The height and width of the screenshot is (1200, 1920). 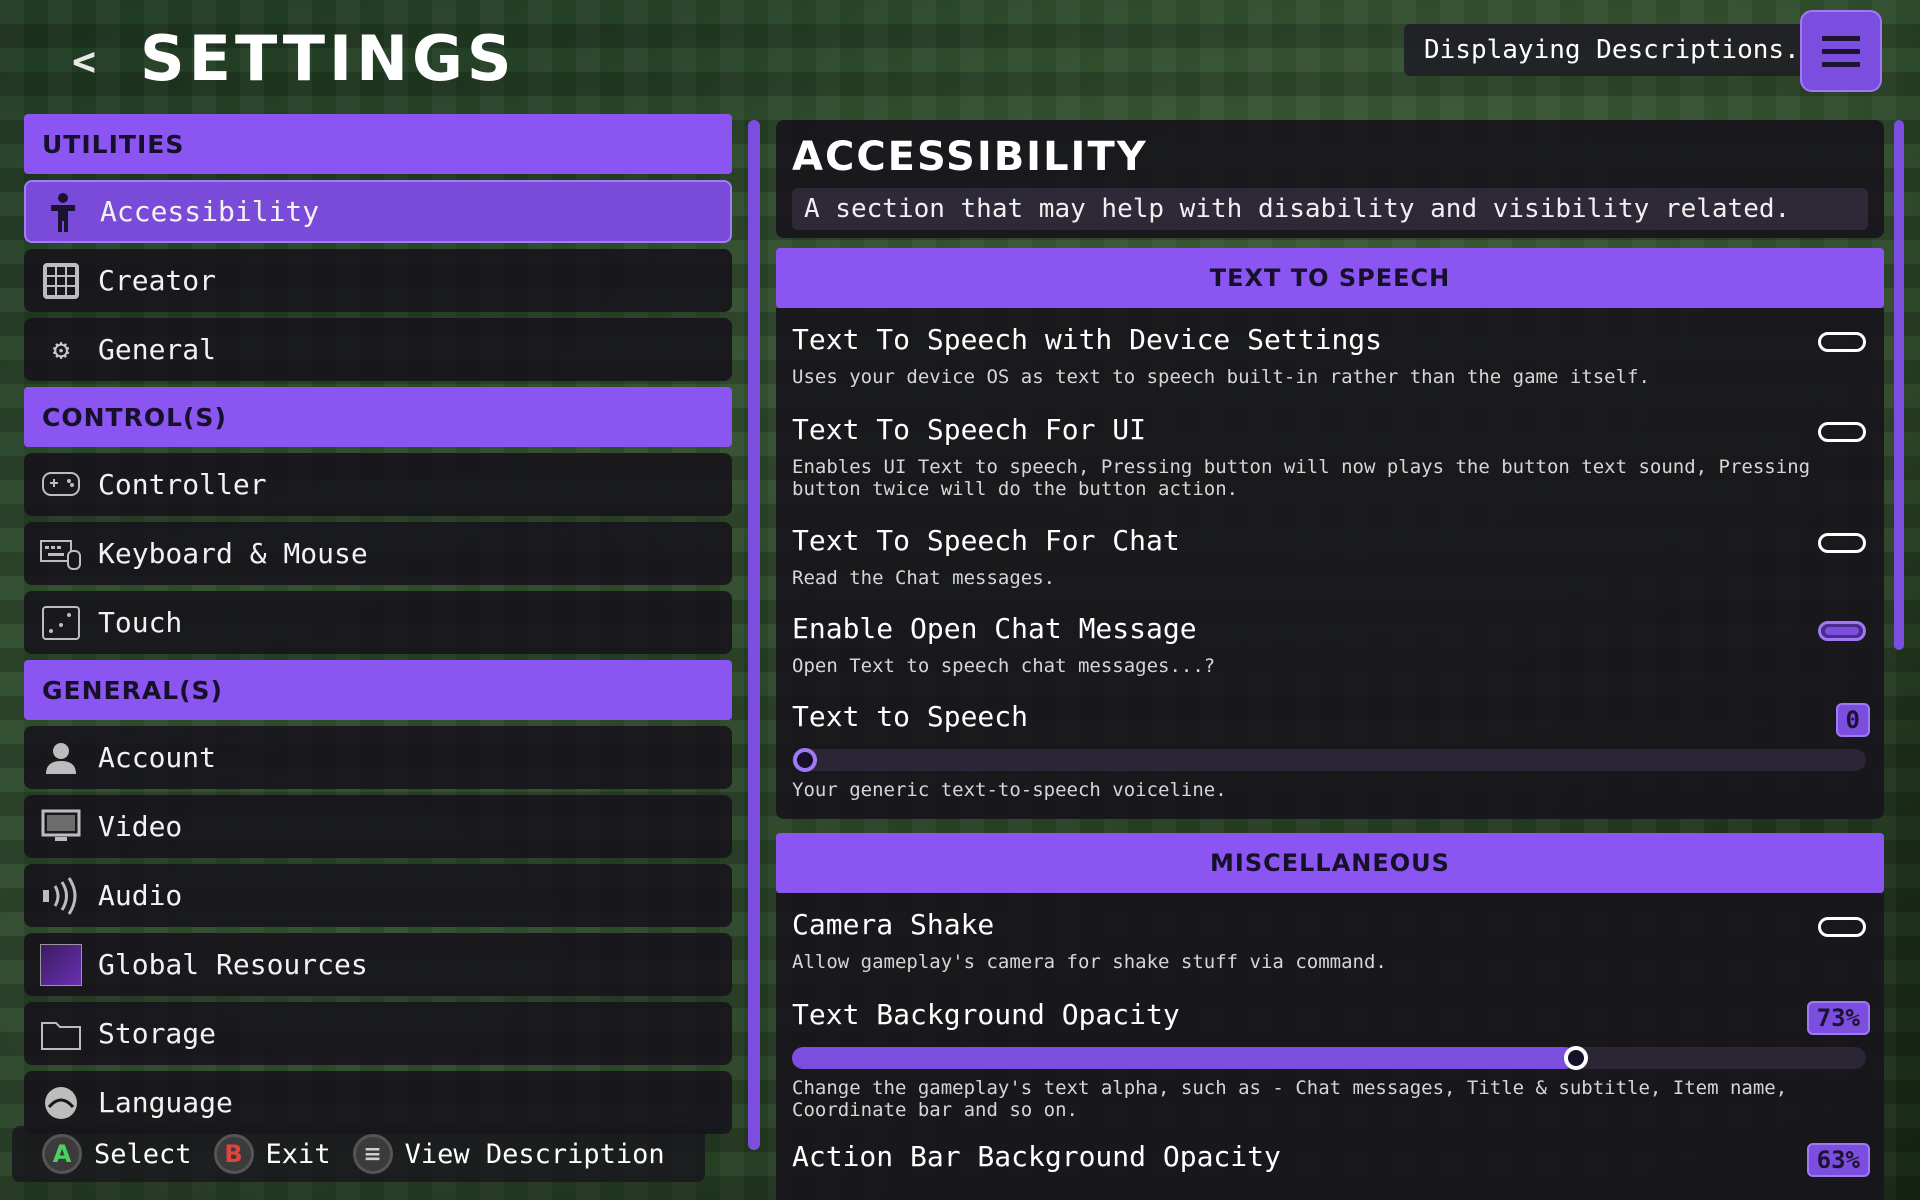 I want to click on setting-action-bar-opacity: Action Bar Background Opacity 63%, so click(x=1330, y=1164).